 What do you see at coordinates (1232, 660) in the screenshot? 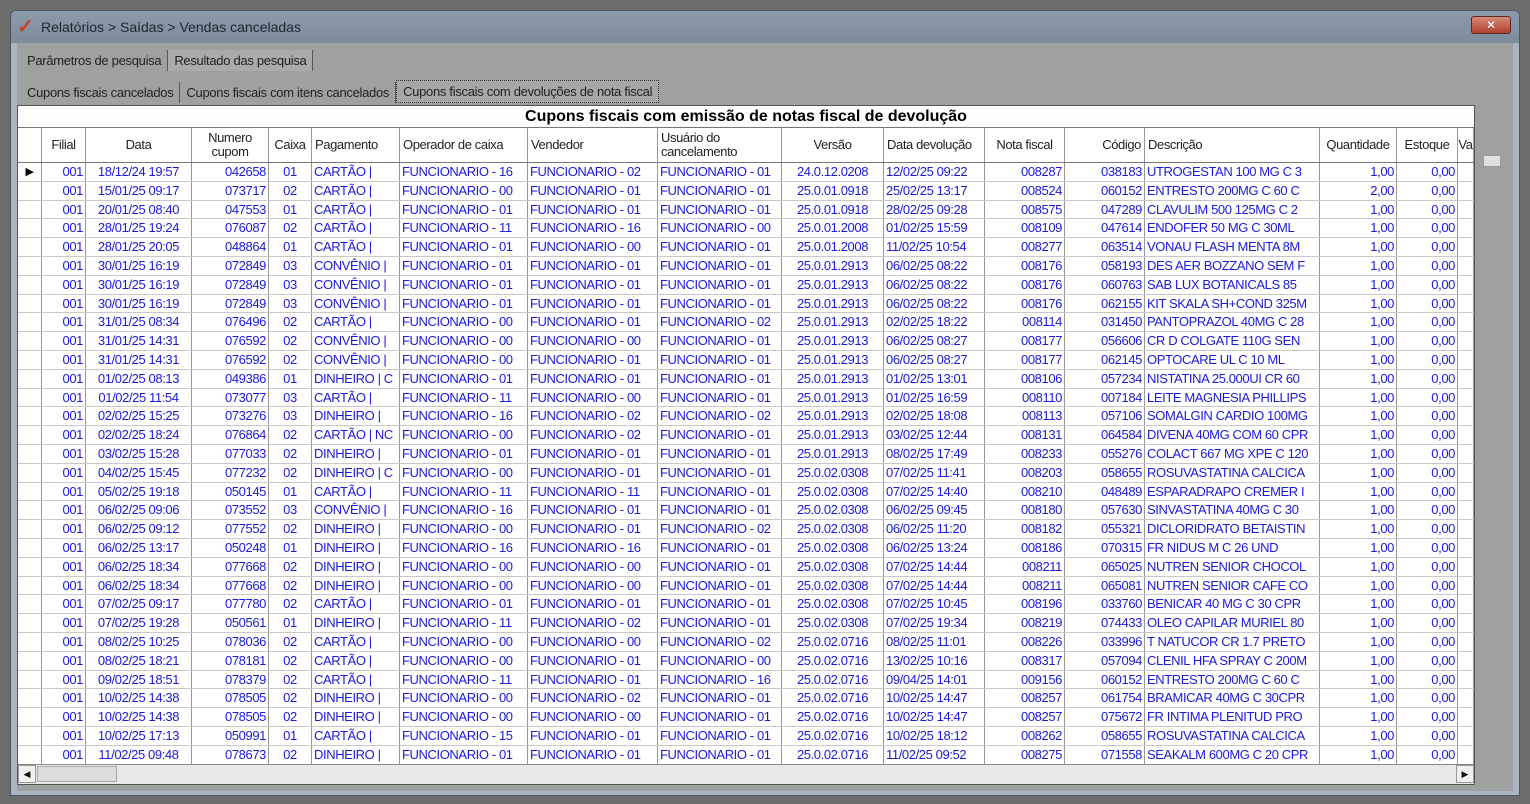
I see `cell-descri-o: CLENIL HFA SPRAY C 200M` at bounding box center [1232, 660].